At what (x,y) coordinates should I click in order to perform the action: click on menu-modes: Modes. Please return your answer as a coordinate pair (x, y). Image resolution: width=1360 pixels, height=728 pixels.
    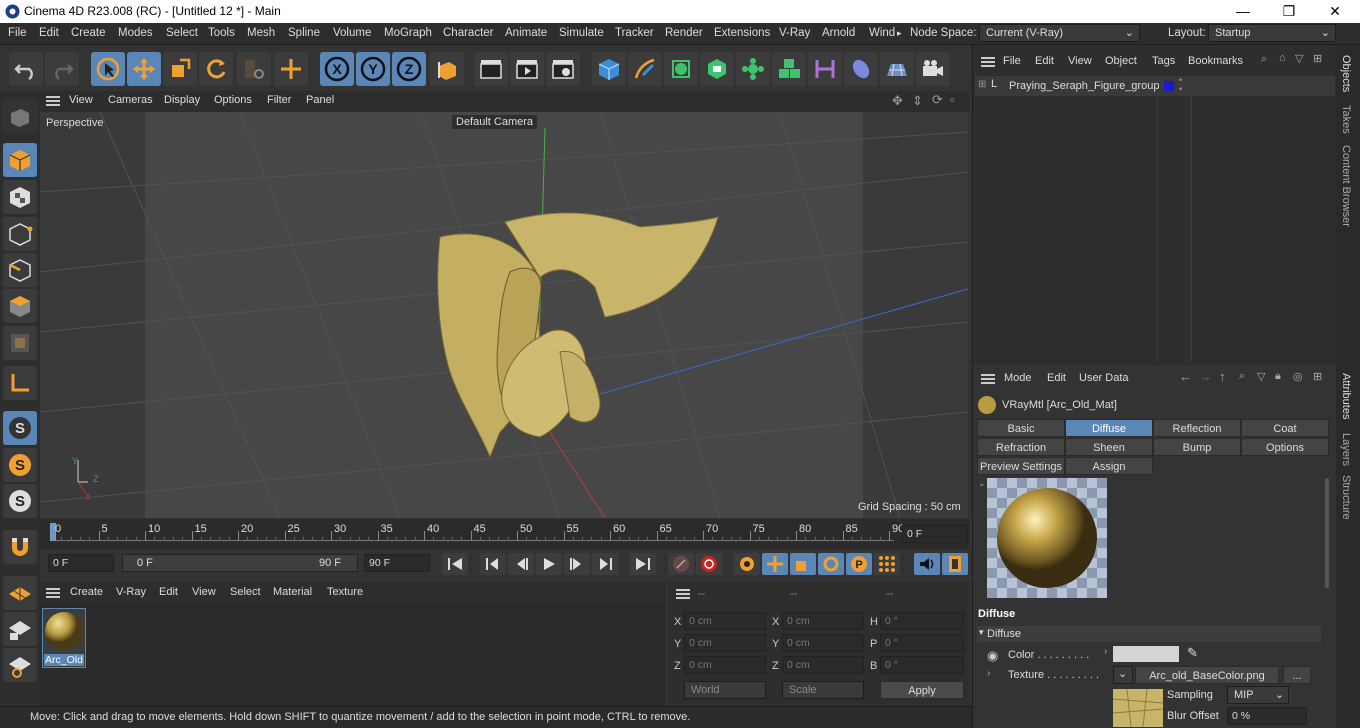
    Looking at the image, I should click on (135, 33).